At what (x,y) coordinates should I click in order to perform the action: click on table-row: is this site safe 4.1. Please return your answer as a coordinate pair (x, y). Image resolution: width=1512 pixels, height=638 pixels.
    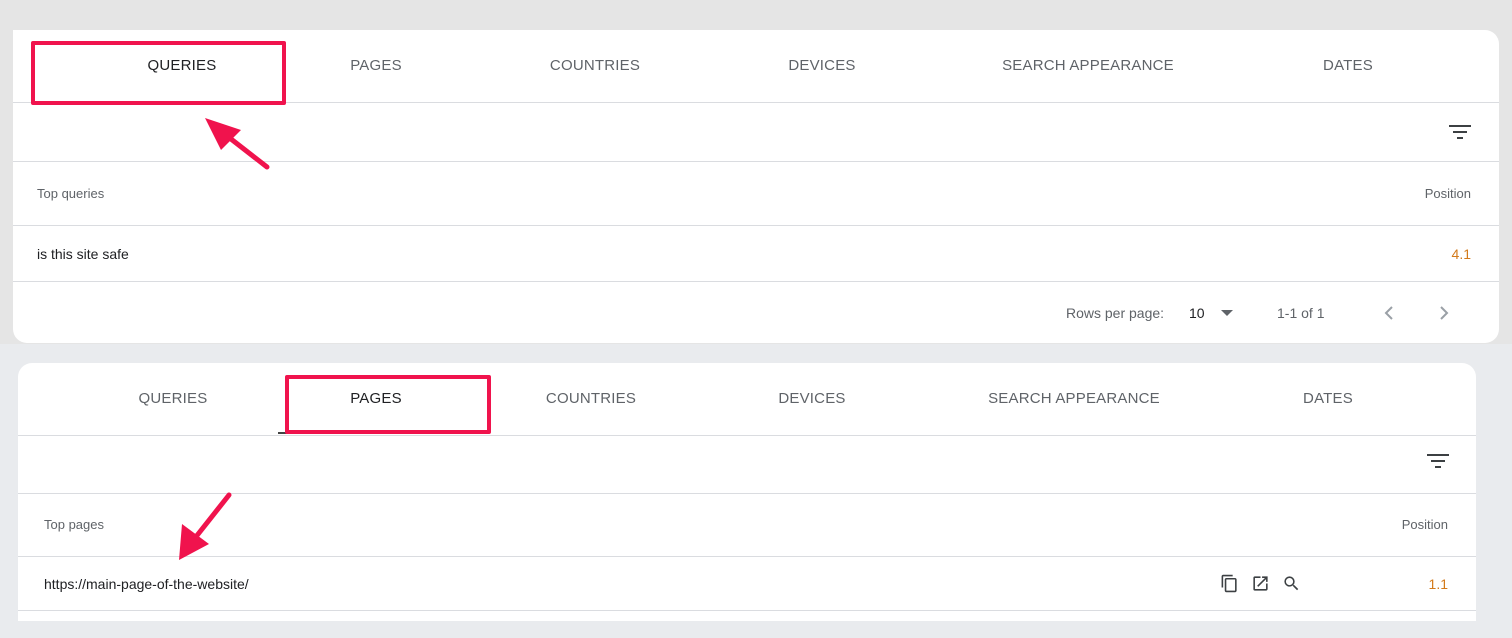
    Looking at the image, I should click on (756, 254).